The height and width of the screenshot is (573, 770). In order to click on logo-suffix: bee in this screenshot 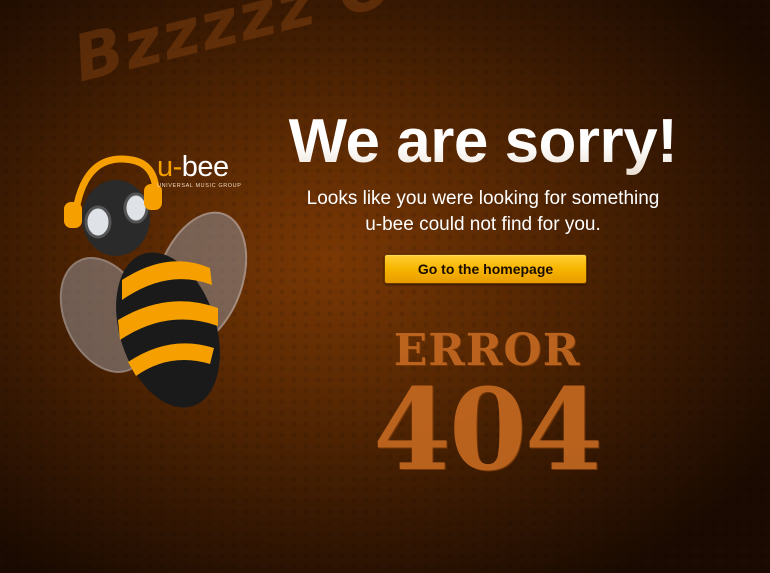, I will do `click(205, 167)`.